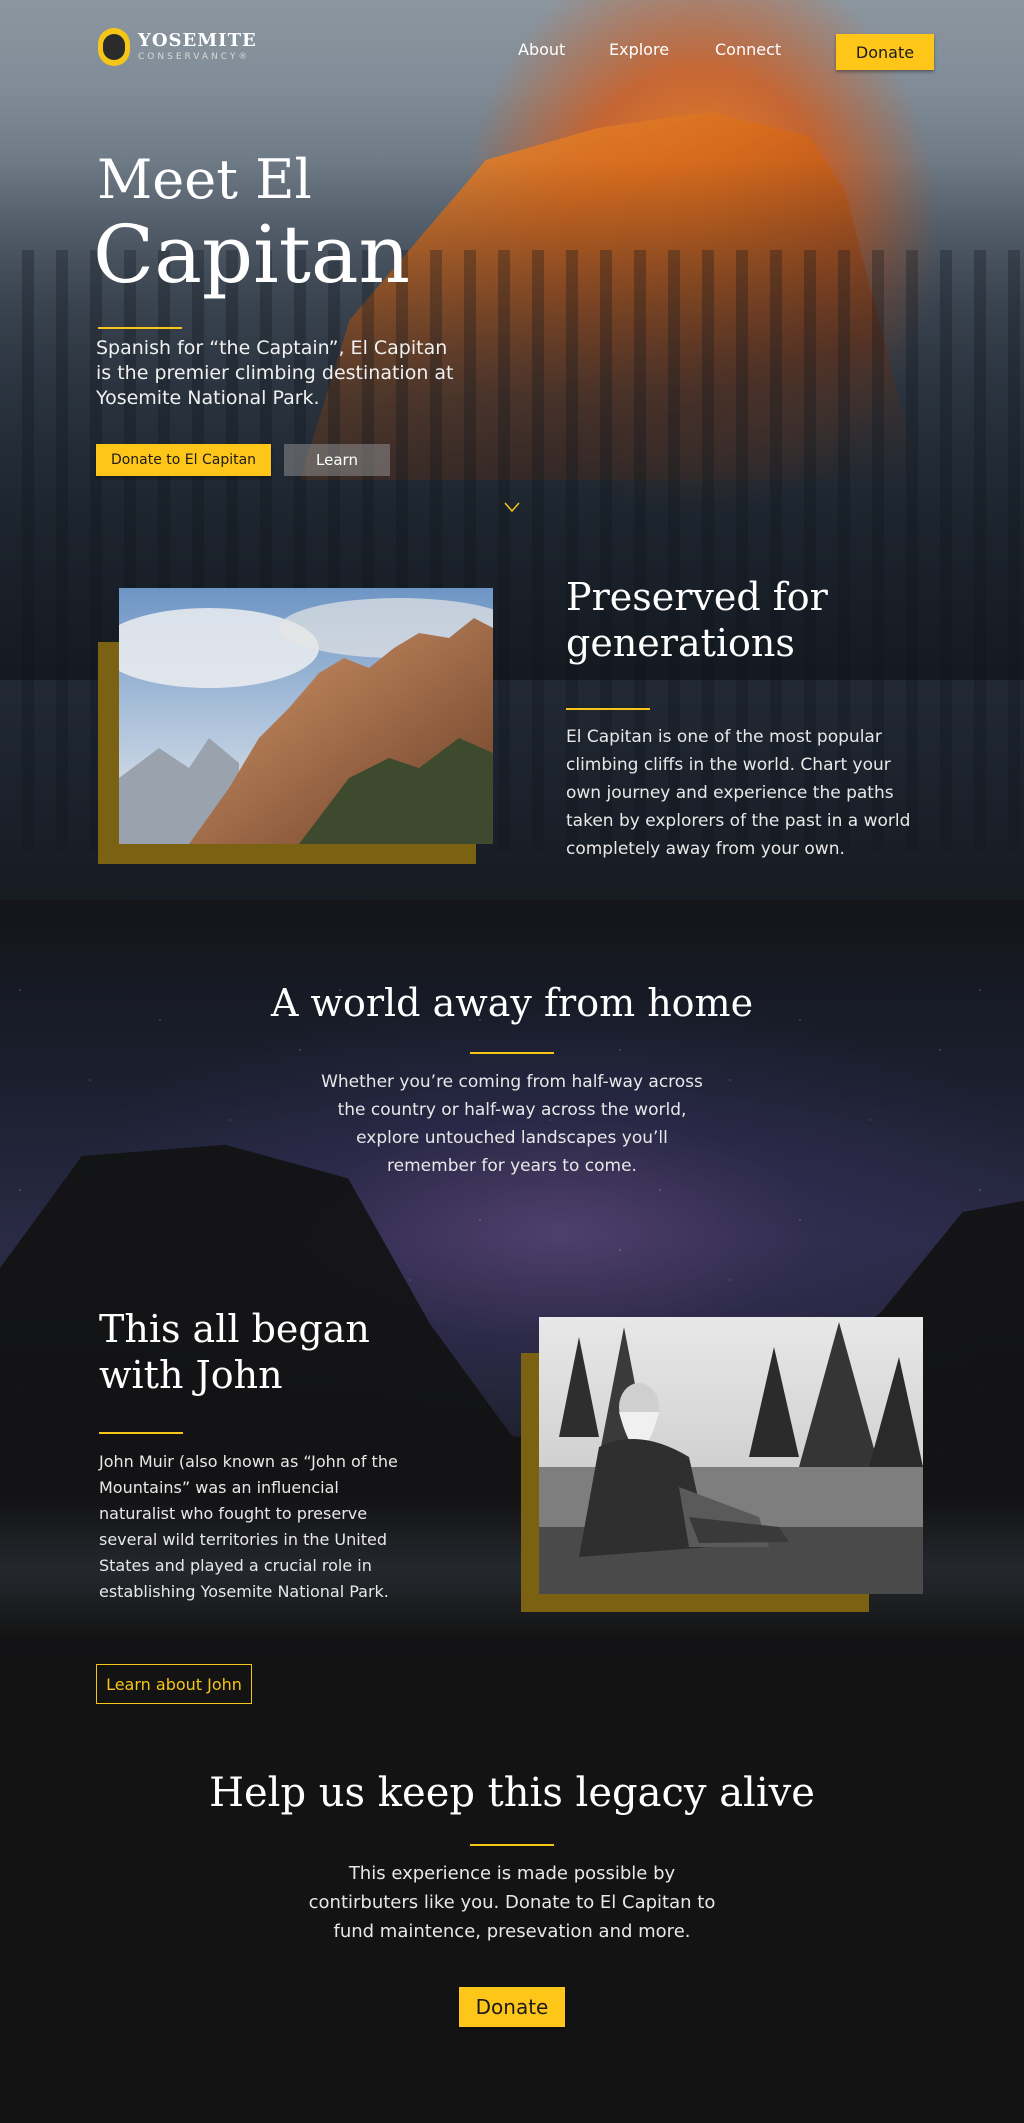 This screenshot has width=1024, height=2123. What do you see at coordinates (697, 620) in the screenshot?
I see `preserved-title: Preserved for generations` at bounding box center [697, 620].